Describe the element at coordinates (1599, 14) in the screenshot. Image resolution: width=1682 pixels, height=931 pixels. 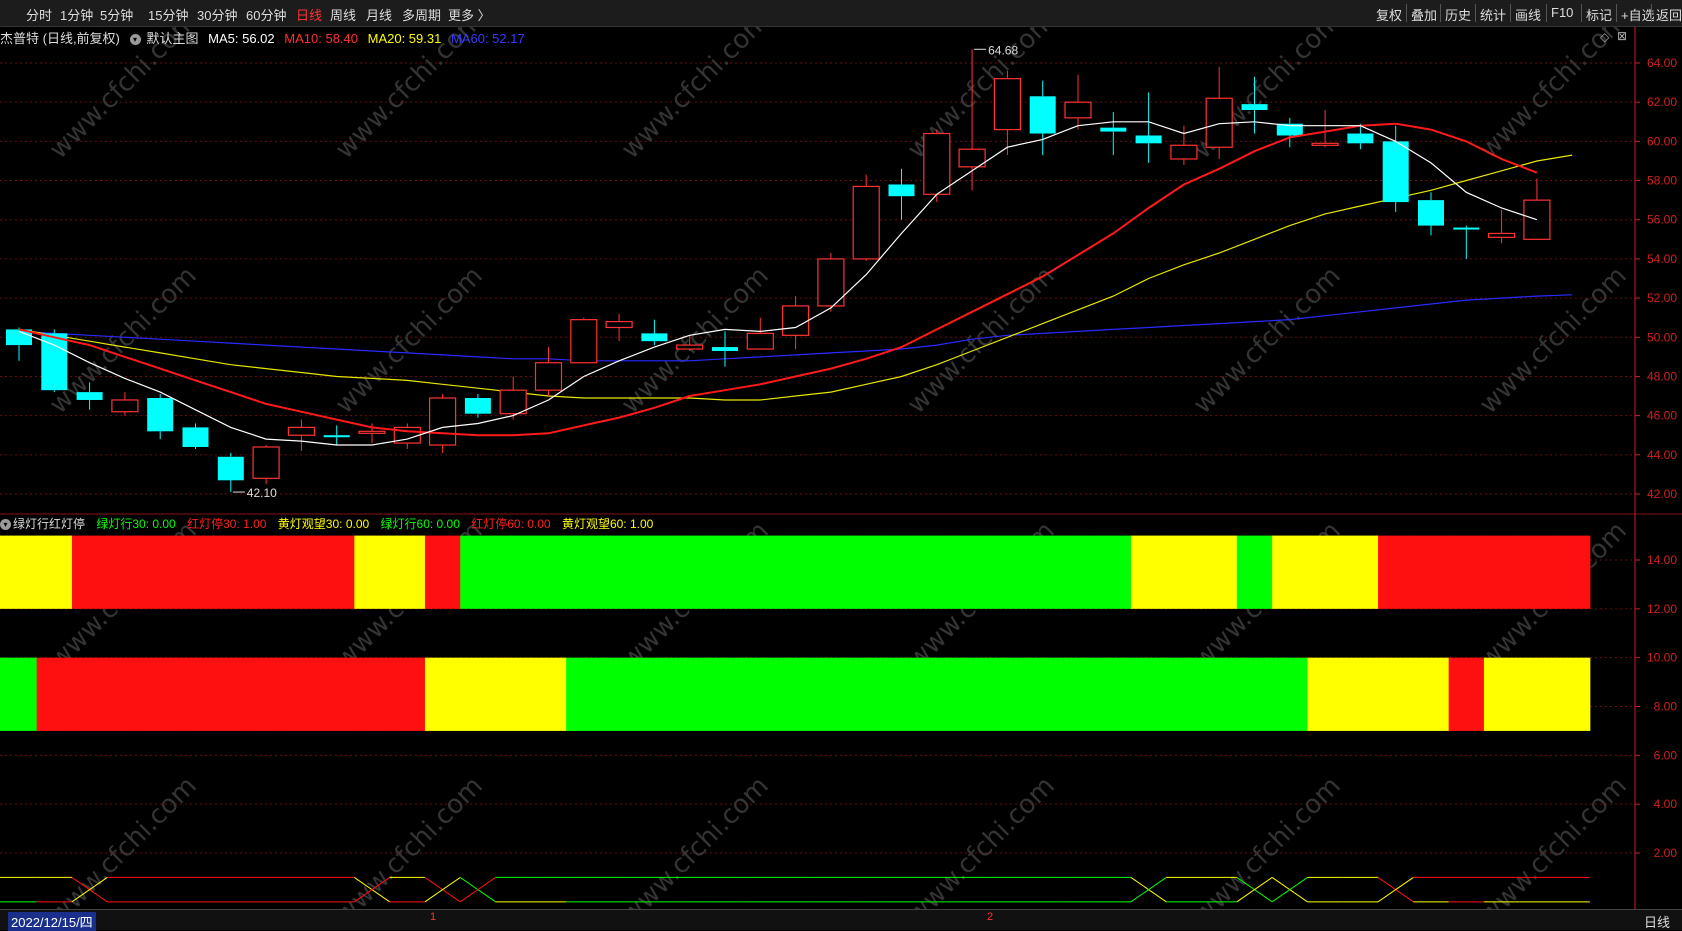
I see `toolbar-button-6: 标记` at that location.